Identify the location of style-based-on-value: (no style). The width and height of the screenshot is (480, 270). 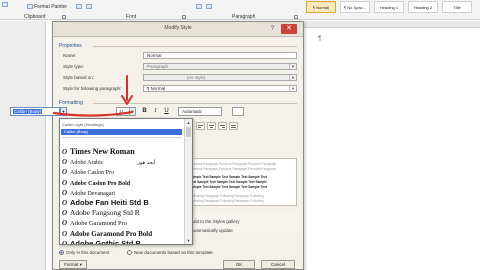
(196, 77).